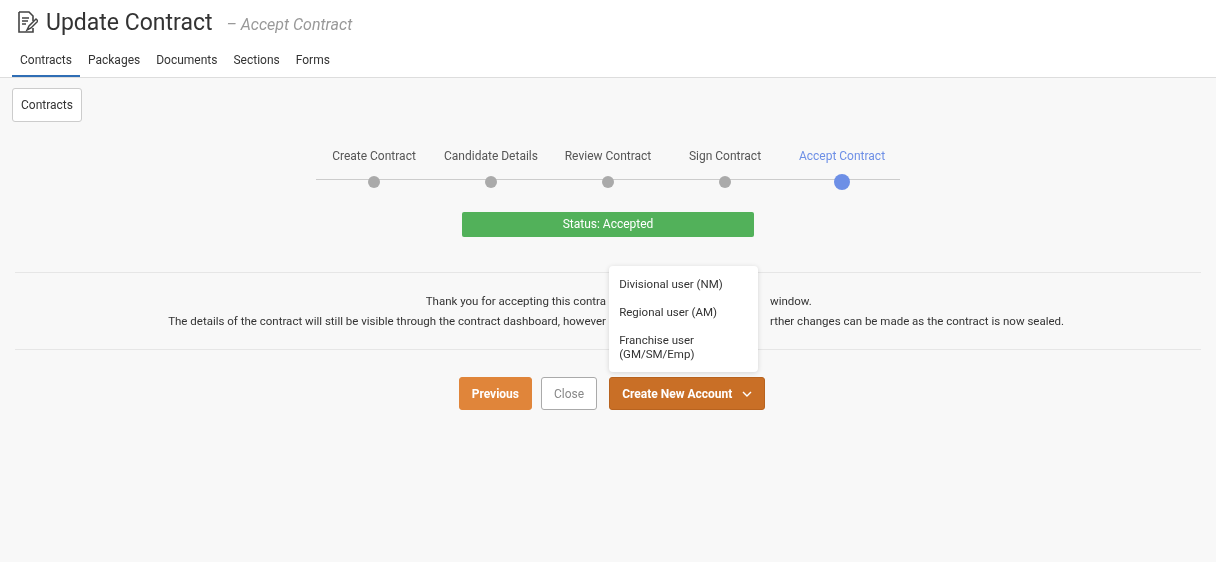  Describe the element at coordinates (374, 156) in the screenshot. I see `step-label: Create Contract` at that location.